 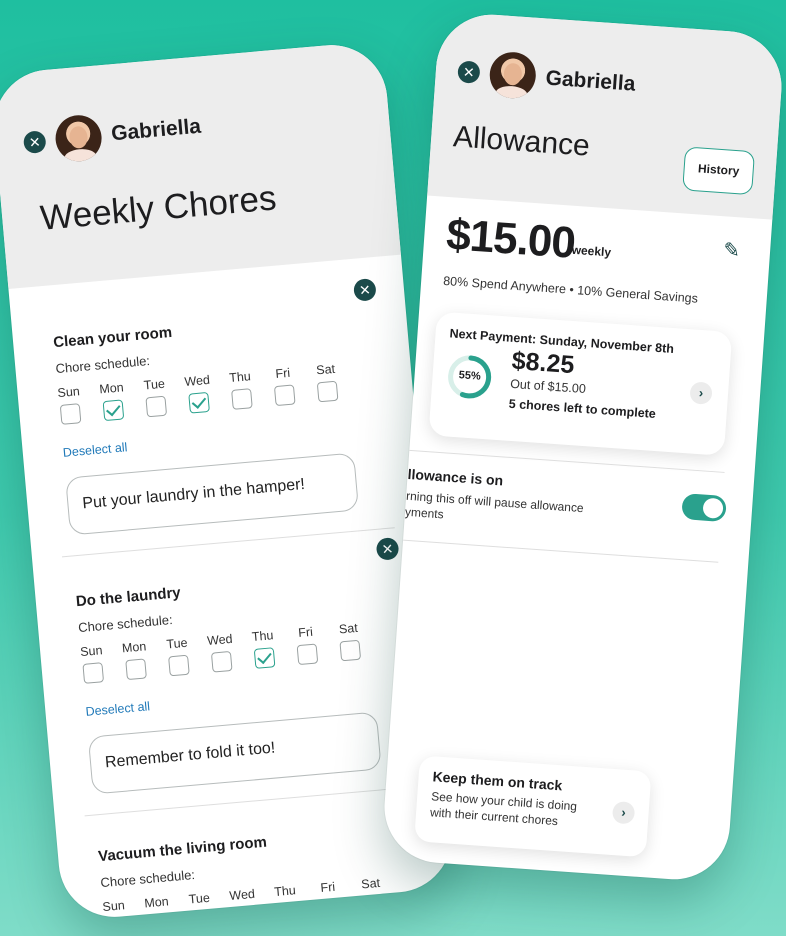 What do you see at coordinates (704, 508) in the screenshot?
I see `allowance-toggle` at bounding box center [704, 508].